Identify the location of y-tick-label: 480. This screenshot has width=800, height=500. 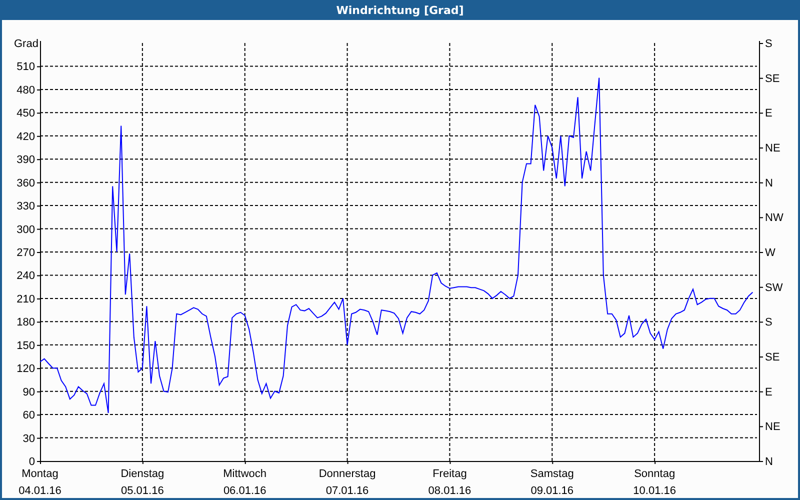
(25, 90).